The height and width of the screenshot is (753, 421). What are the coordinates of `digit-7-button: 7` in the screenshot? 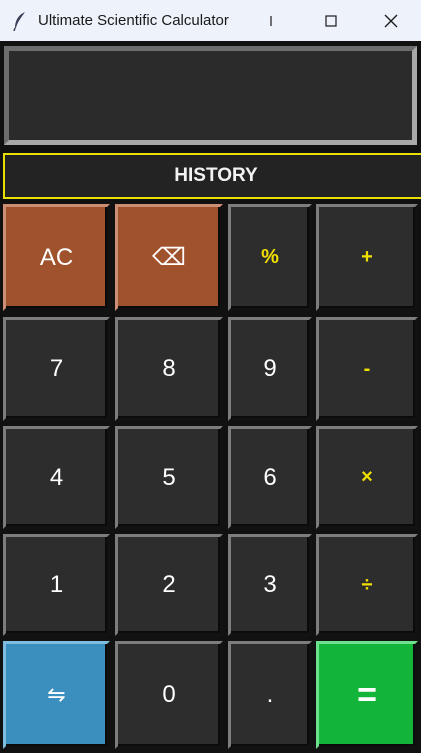 It's located at (56, 369).